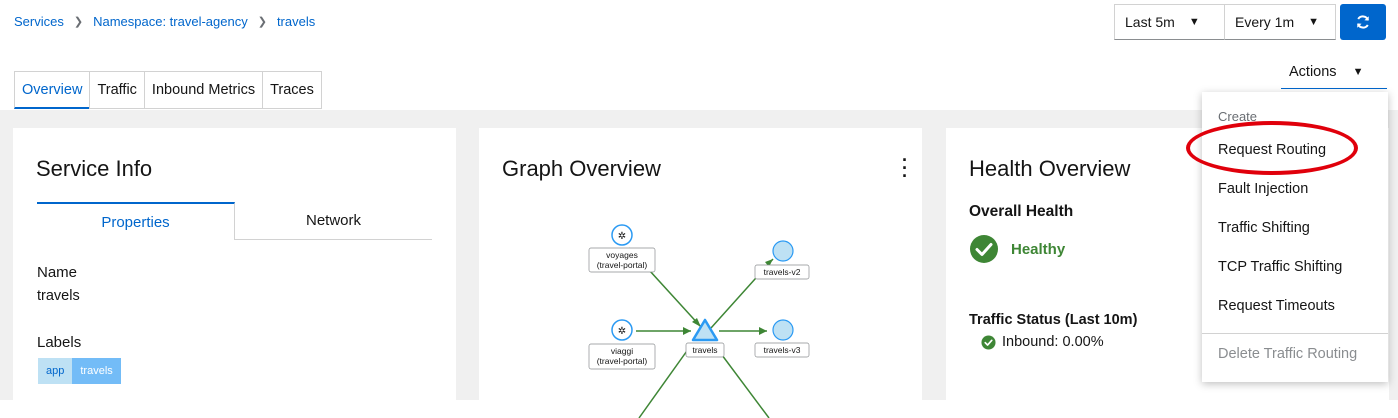 Image resolution: width=1398 pixels, height=418 pixels. What do you see at coordinates (1280, 267) in the screenshot?
I see `menu-item-tcp-traffic-shifting: TCP Traffic Shifting` at bounding box center [1280, 267].